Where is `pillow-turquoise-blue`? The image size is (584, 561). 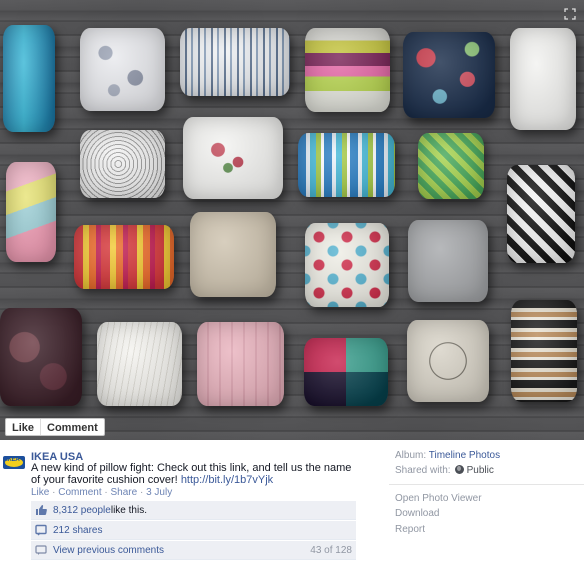
pillow-turquoise-blue is located at coordinates (29, 78).